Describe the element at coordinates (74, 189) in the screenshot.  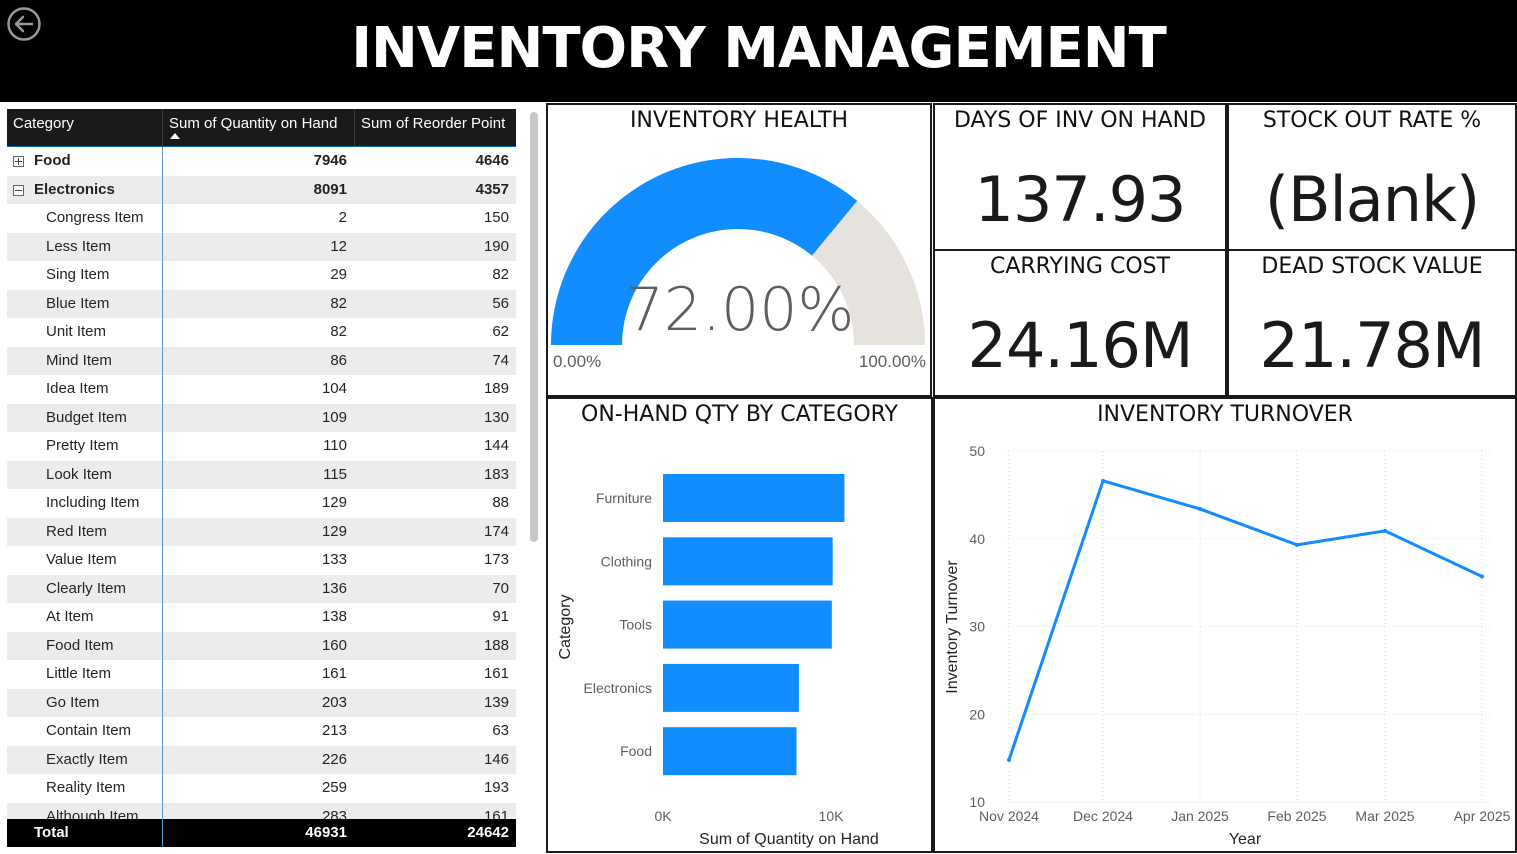
I see `row-category-cell: Electronics` at that location.